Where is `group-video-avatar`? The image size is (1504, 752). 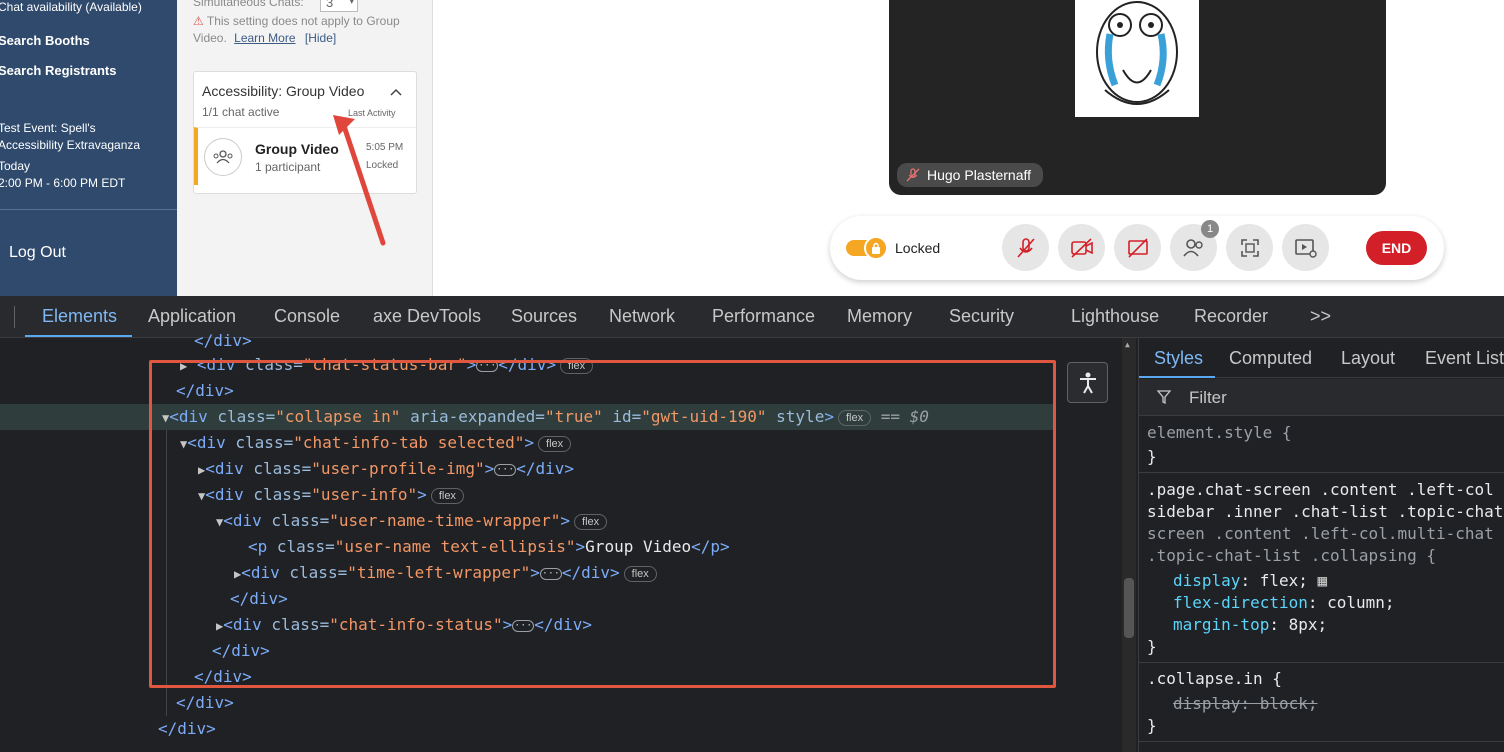
group-video-avatar is located at coordinates (223, 157).